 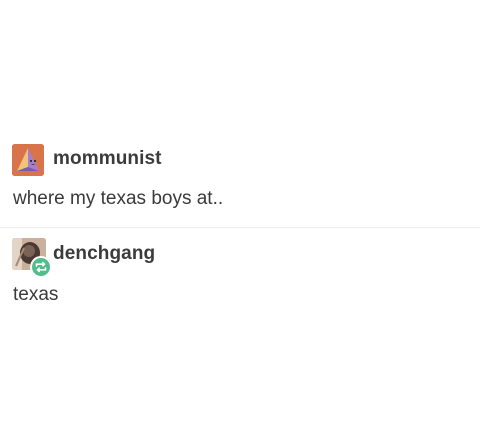 I want to click on reblog-badge, so click(x=41, y=267).